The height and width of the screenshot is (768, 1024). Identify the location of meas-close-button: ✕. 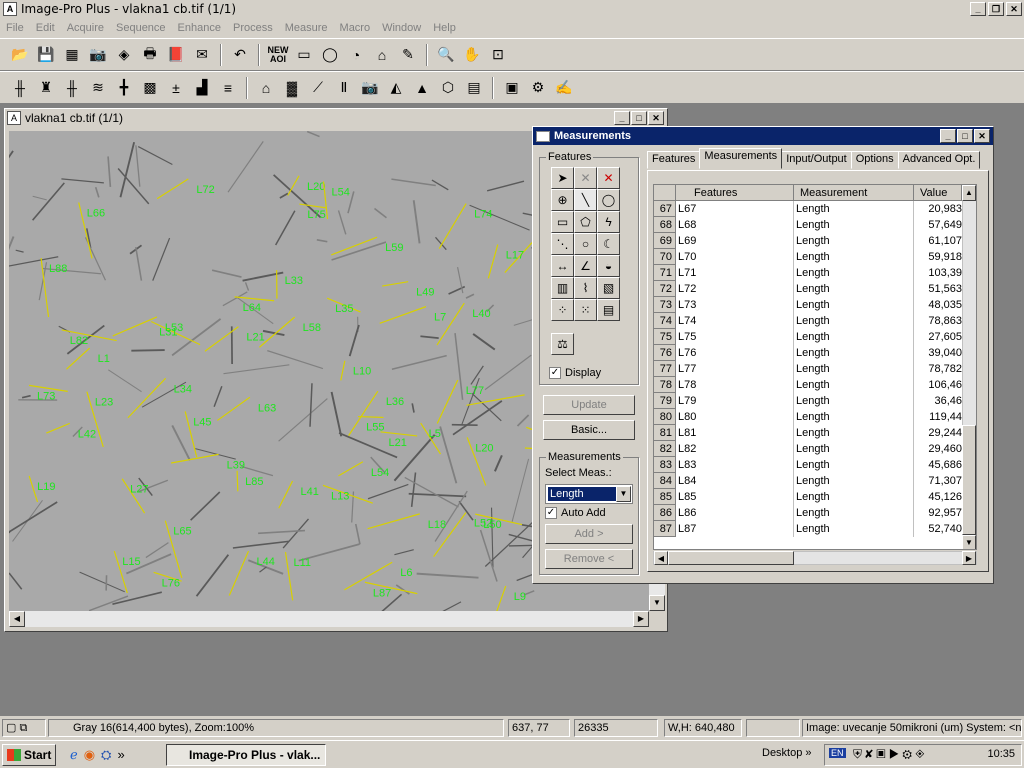
(982, 136).